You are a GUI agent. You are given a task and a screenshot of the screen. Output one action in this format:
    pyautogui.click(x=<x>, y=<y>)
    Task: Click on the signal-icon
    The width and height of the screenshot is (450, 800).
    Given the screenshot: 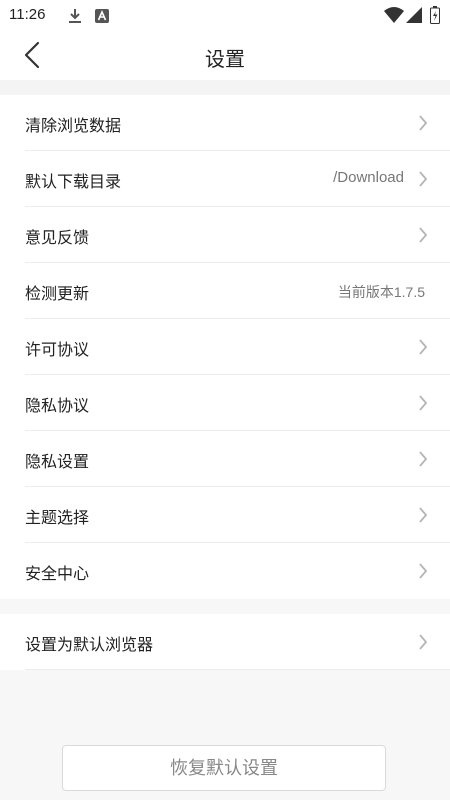 What is the action you would take?
    pyautogui.click(x=414, y=17)
    